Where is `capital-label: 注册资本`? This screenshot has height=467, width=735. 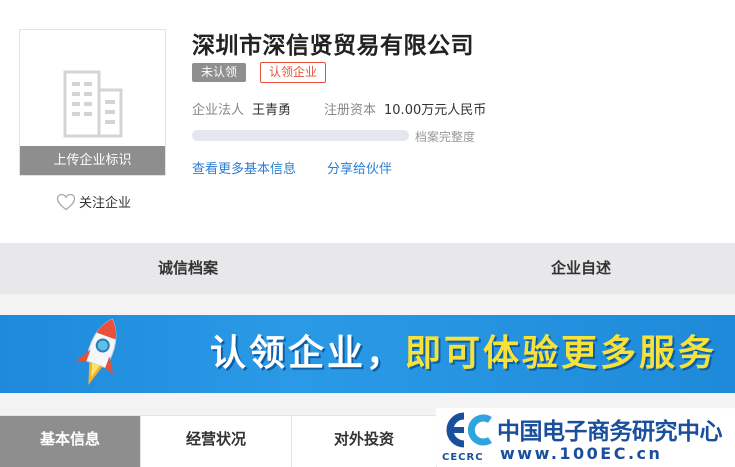
capital-label: 注册资本 is located at coordinates (350, 110).